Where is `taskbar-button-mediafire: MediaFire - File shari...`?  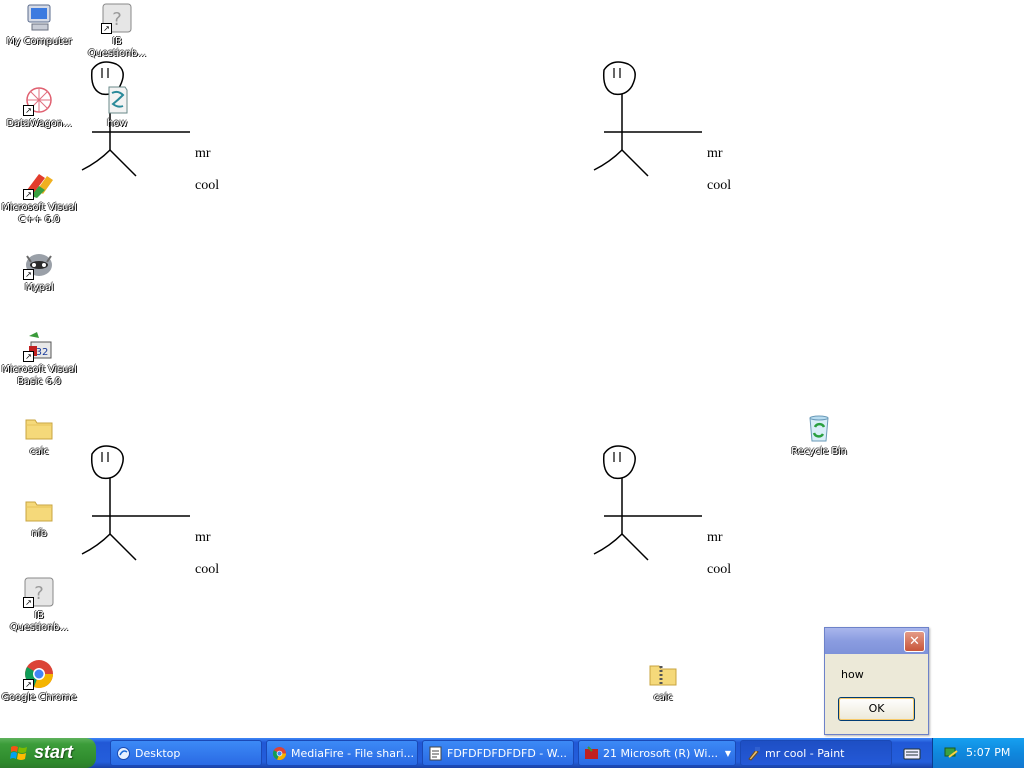 taskbar-button-mediafire: MediaFire - File shari... is located at coordinates (342, 753).